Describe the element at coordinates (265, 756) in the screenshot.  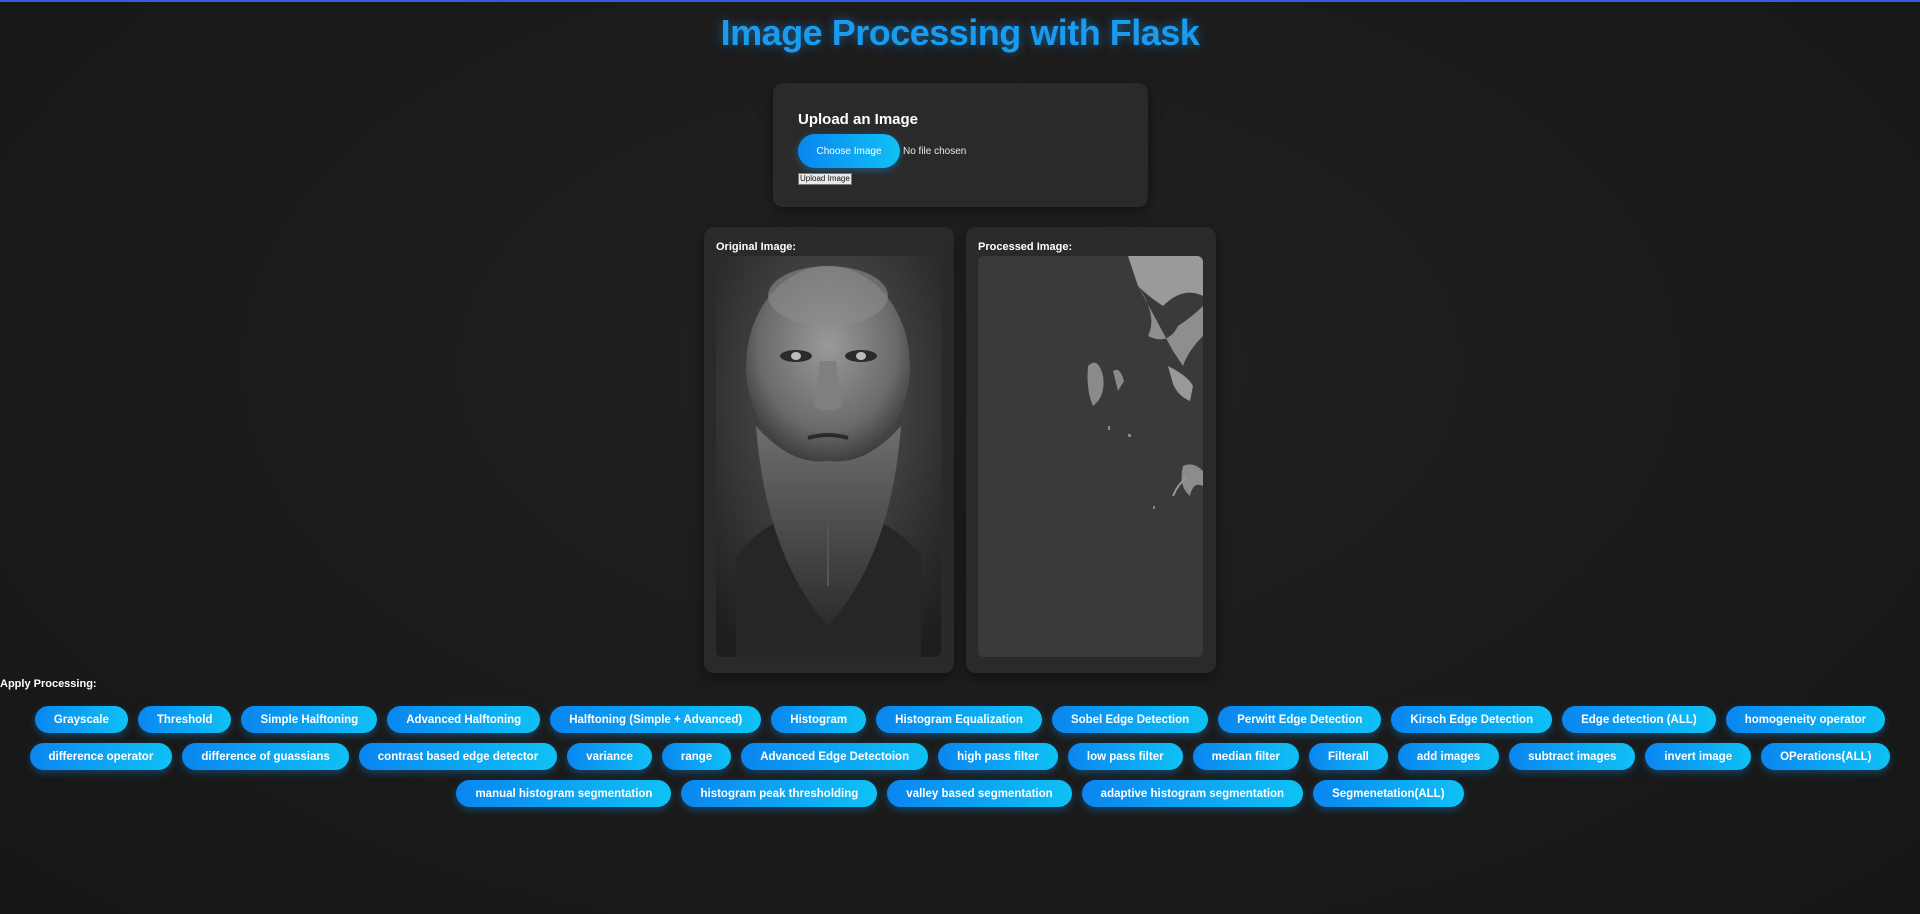
I see `difference-of-gaussians-button: difference of guassians` at that location.